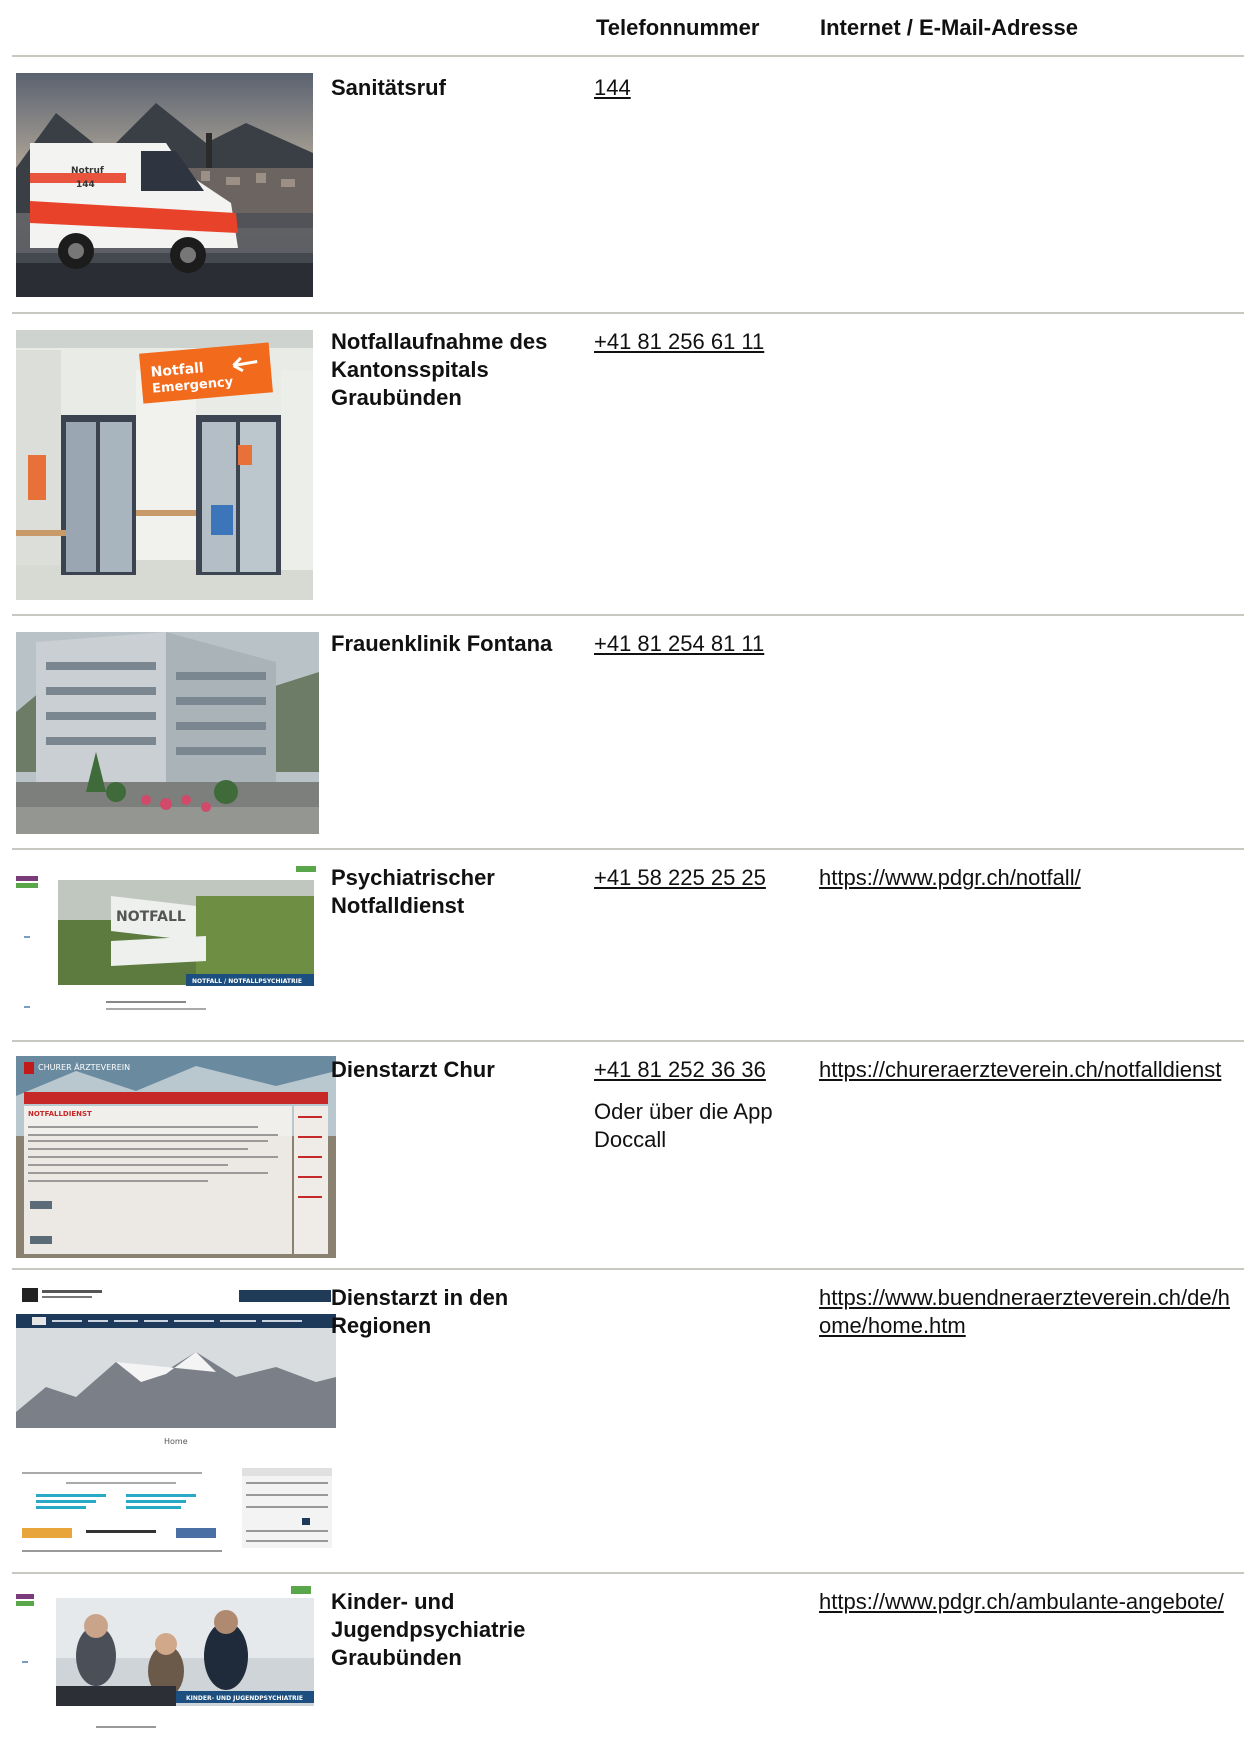 The height and width of the screenshot is (1744, 1252). Describe the element at coordinates (612, 87) in the screenshot. I see `phone-link: 144` at that location.